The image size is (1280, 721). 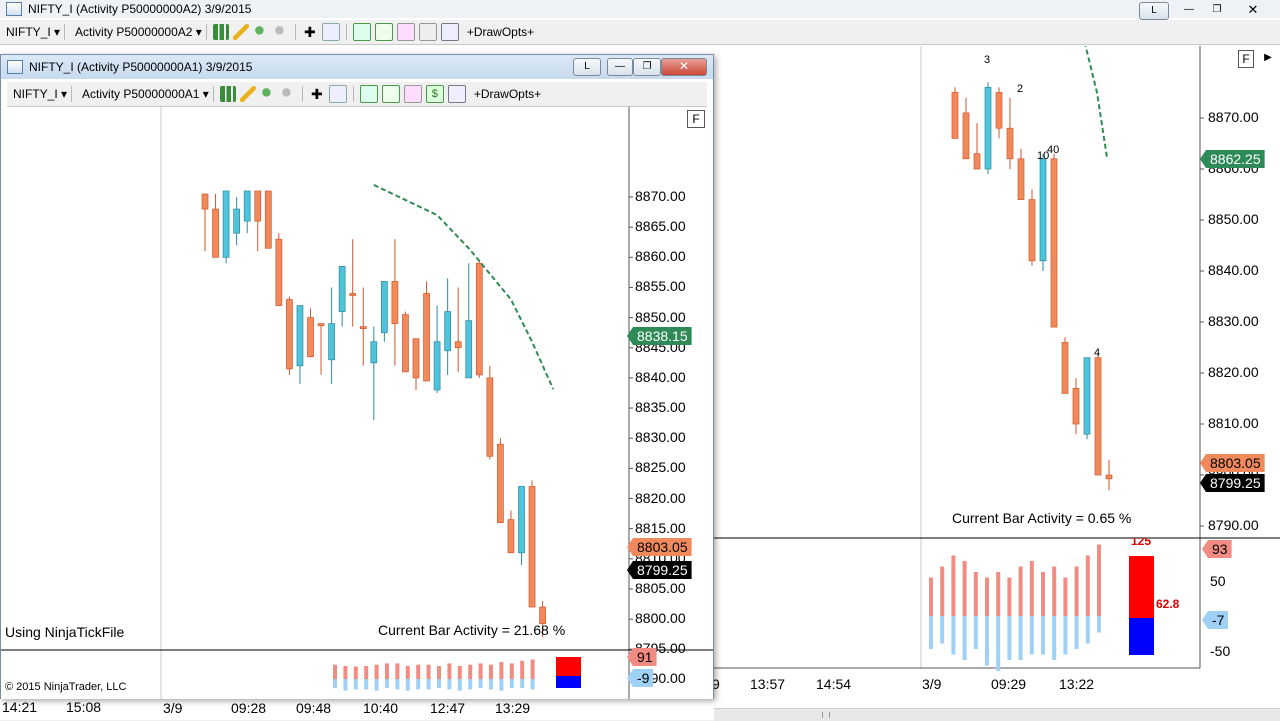 I want to click on back-scroll-arrow: ▶, so click(x=1268, y=58).